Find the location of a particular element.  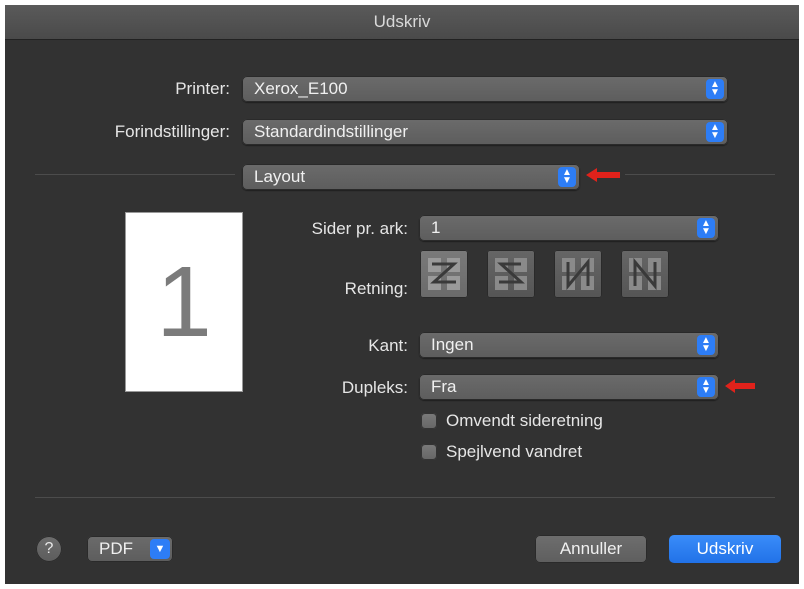

border-label: Kant: is located at coordinates (388, 345).